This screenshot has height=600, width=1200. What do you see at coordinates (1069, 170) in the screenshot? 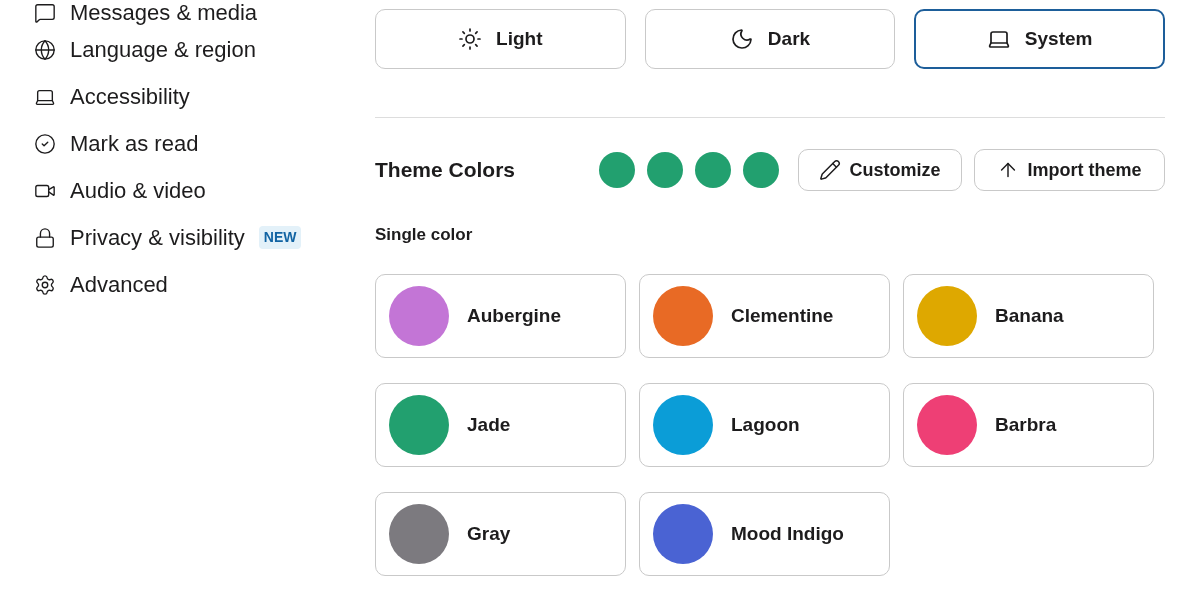
I see `import-theme-button: Import theme` at bounding box center [1069, 170].